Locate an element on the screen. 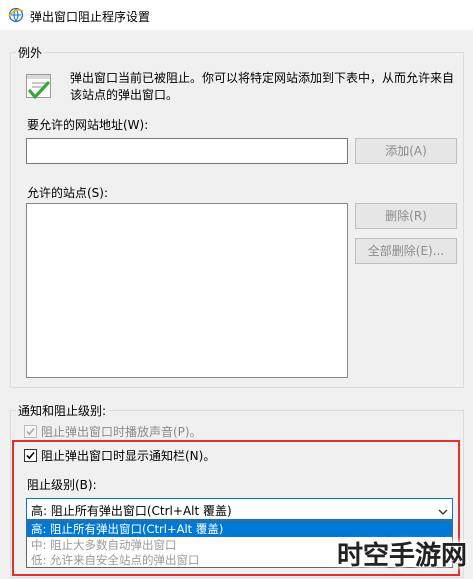 Image resolution: width=473 pixels, height=579 pixels. chevron-down-icon is located at coordinates (443, 512).